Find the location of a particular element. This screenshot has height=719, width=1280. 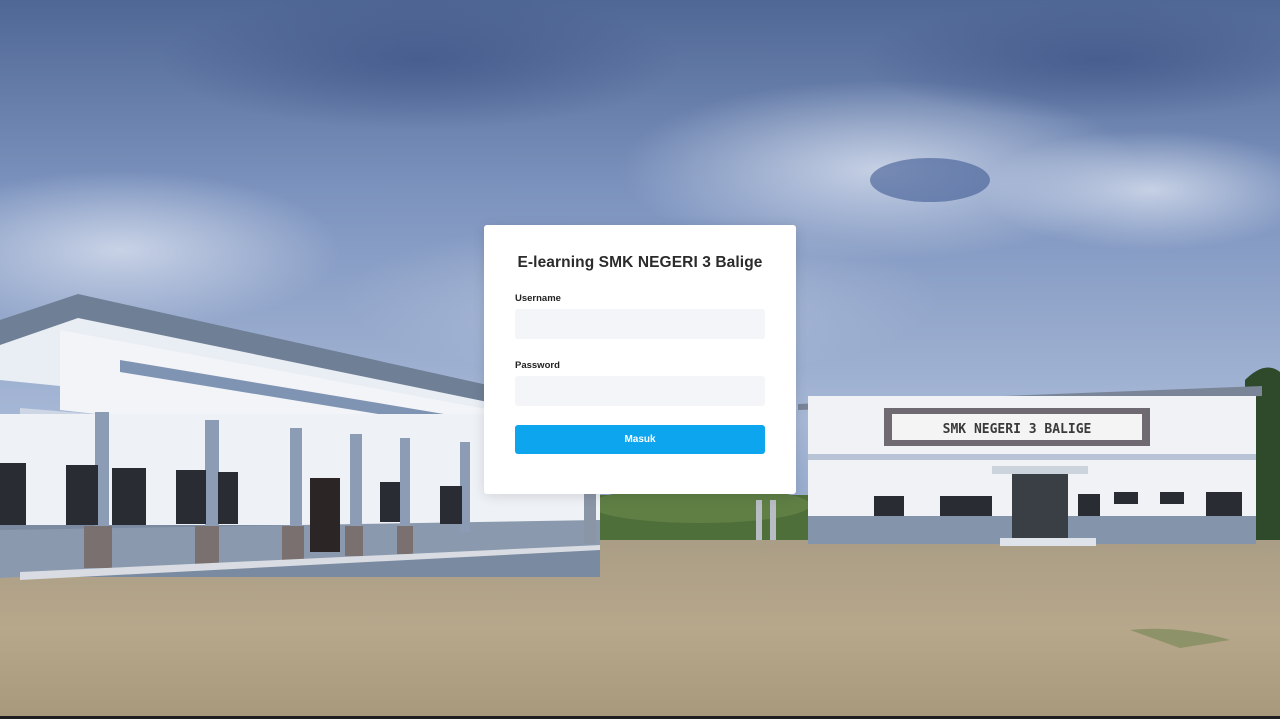

page-title: E-learning SMK NEGERI 3 Balige is located at coordinates (640, 262).